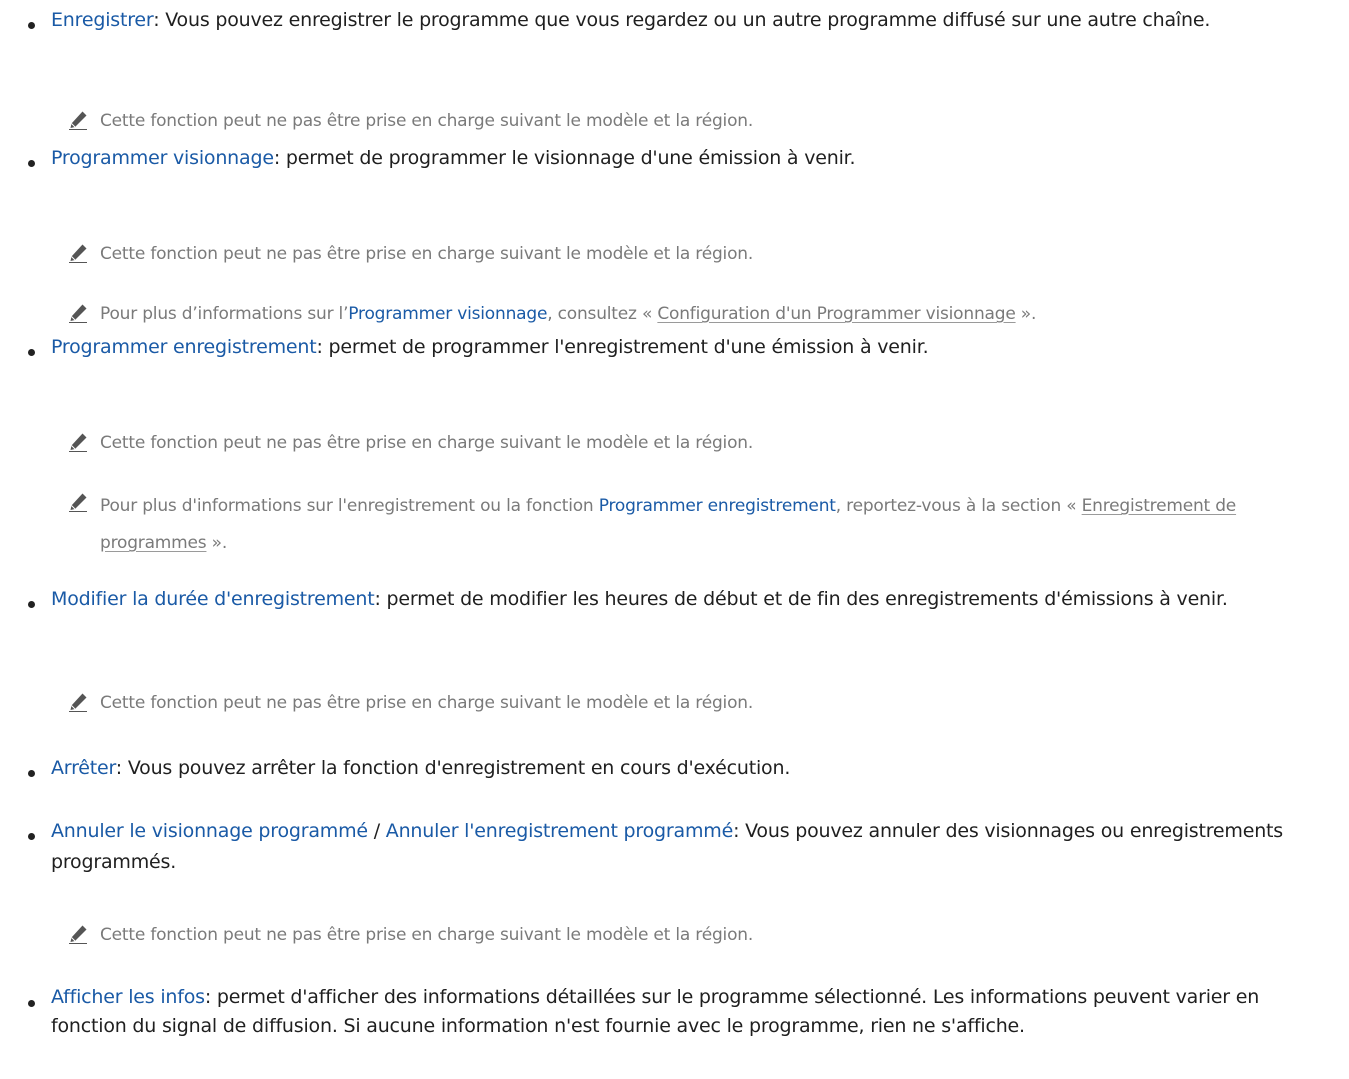 The image size is (1349, 1079). What do you see at coordinates (602, 314) in the screenshot?
I see `note-middle: , consultez «` at bounding box center [602, 314].